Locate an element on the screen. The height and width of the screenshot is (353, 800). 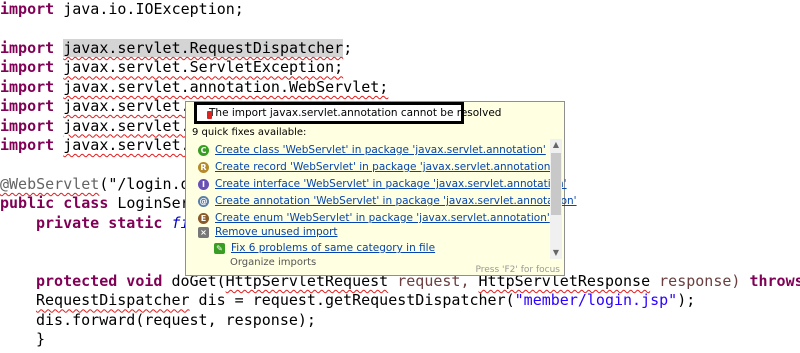
focus-hint: Press 'F2' for focus is located at coordinates (517, 270).